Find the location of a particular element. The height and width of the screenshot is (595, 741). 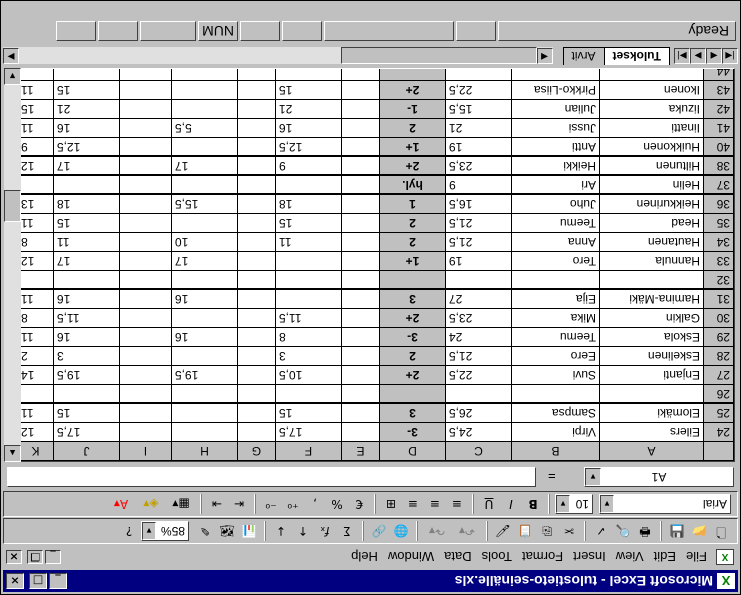

align-right-icon: ≡ is located at coordinates (413, 504).